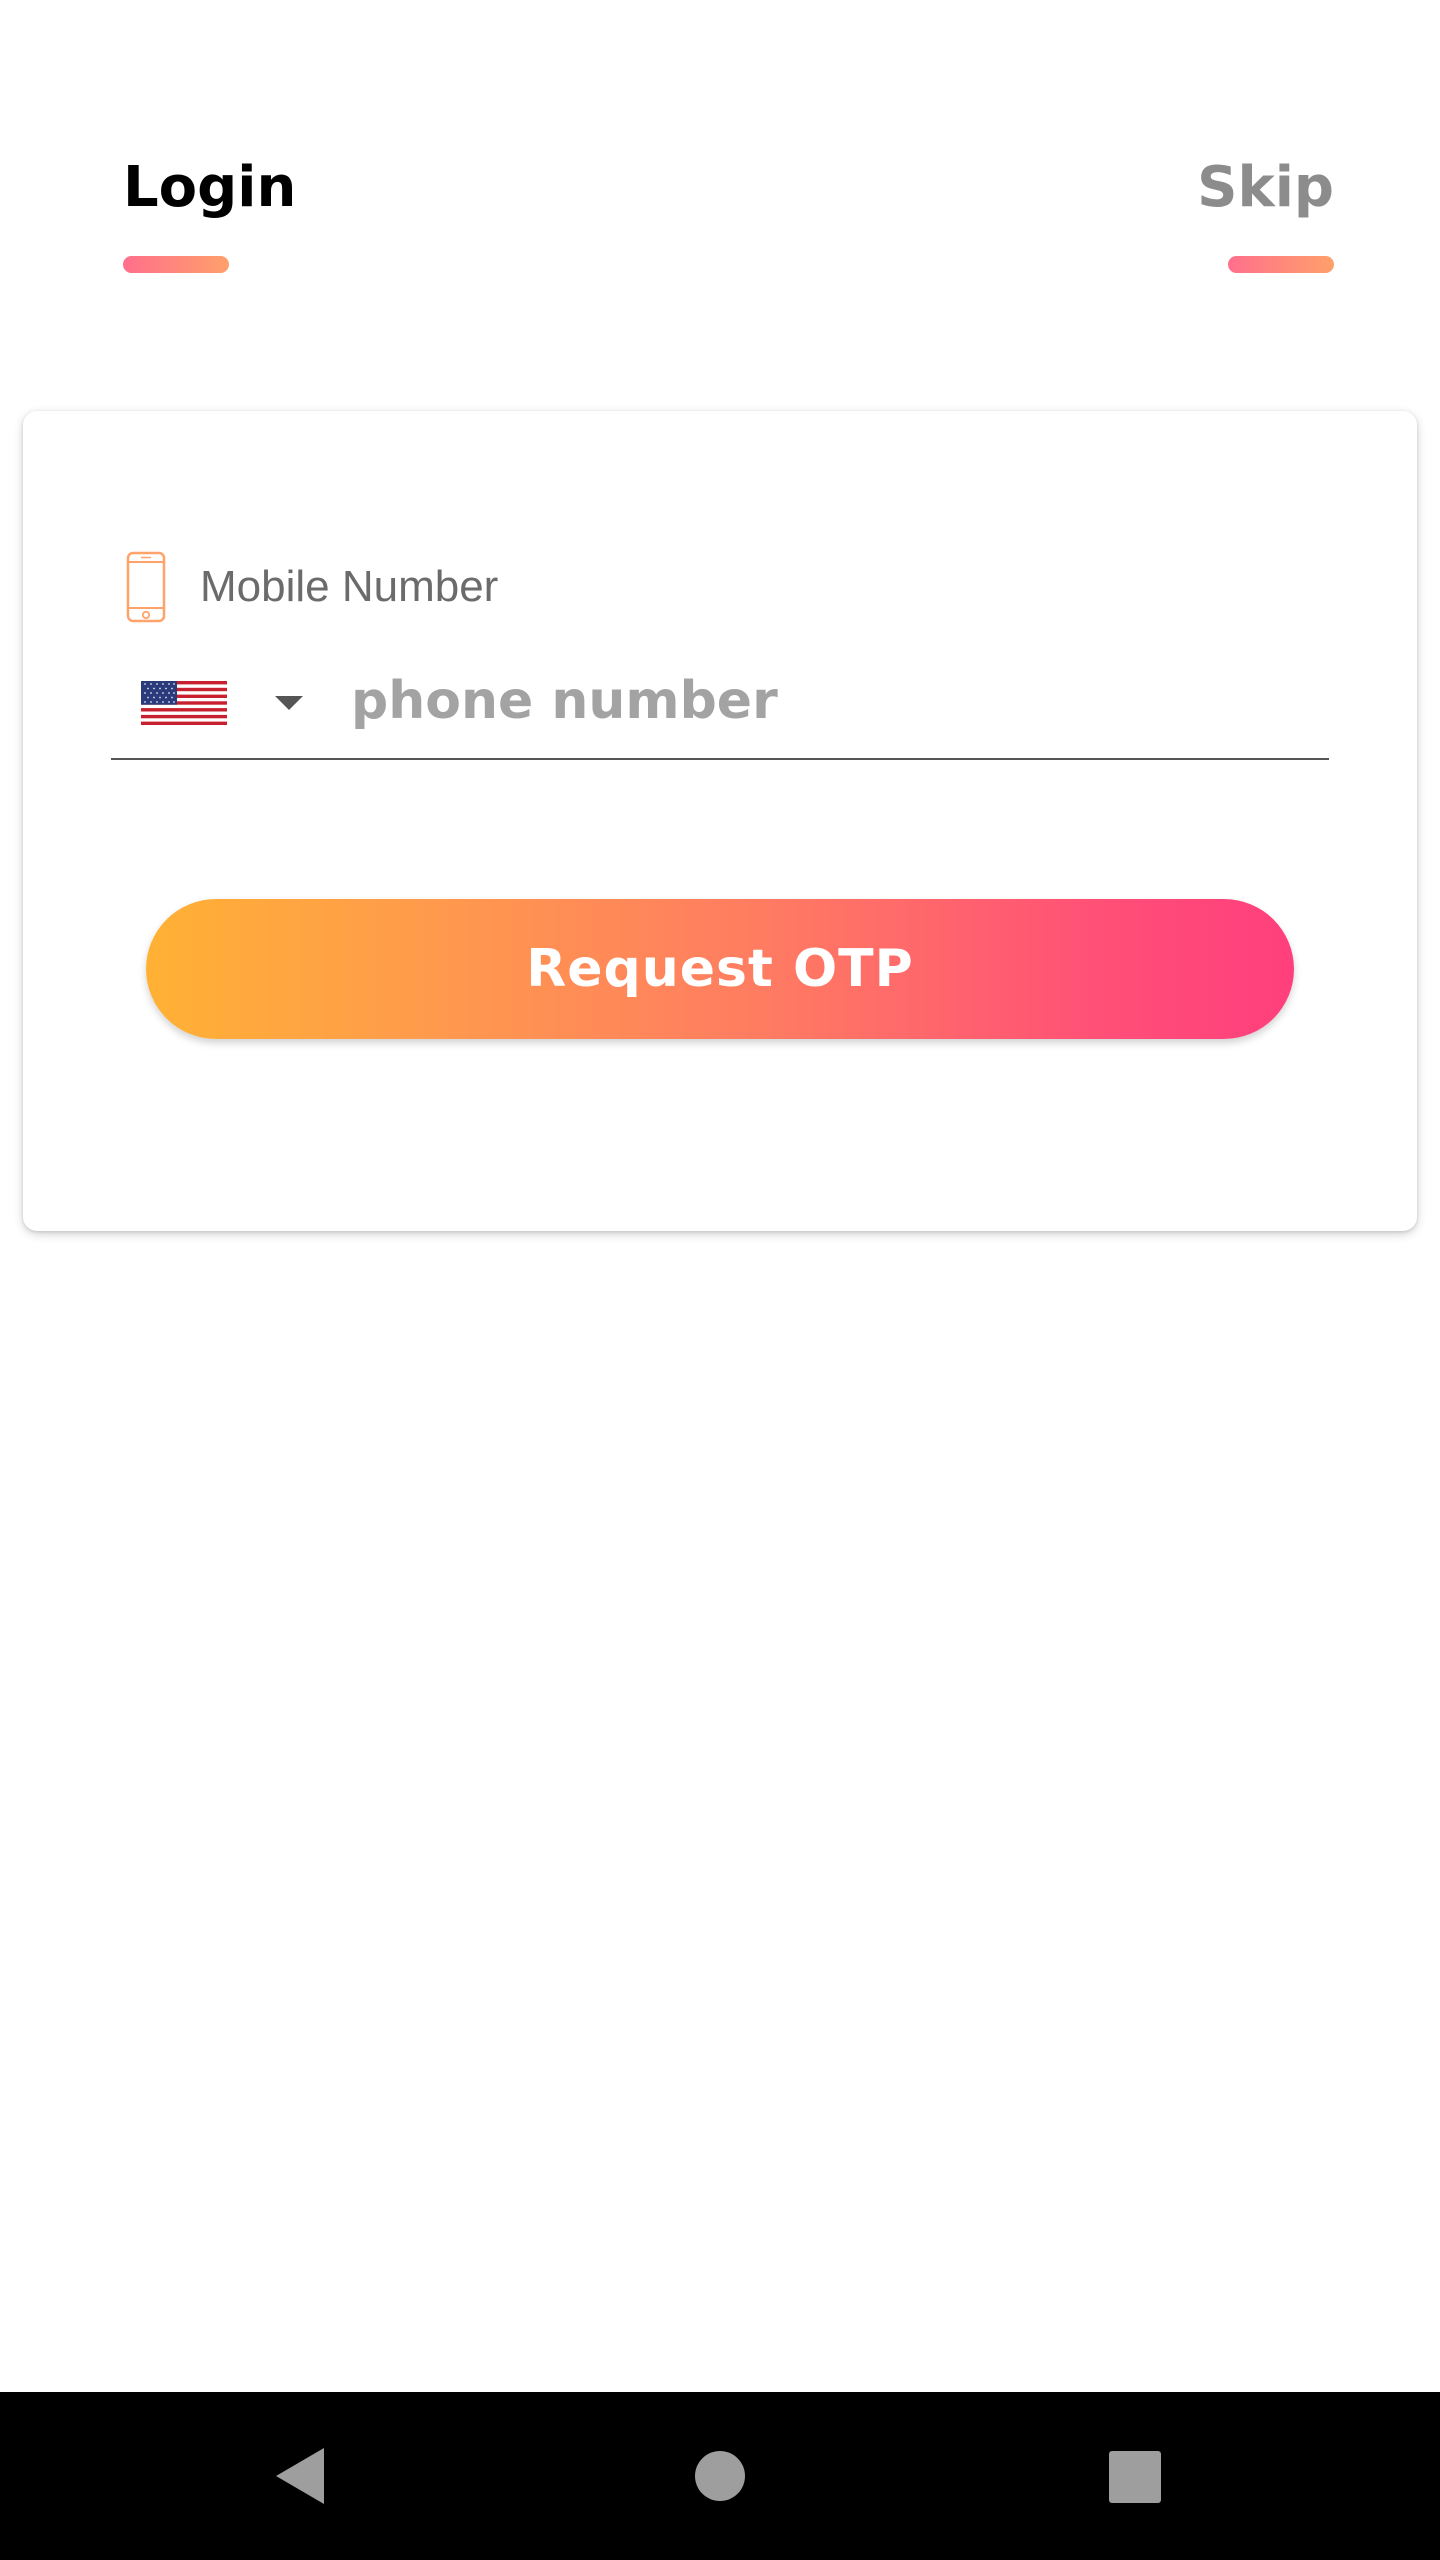  I want to click on request-otp-button: Request OTP, so click(720, 969).